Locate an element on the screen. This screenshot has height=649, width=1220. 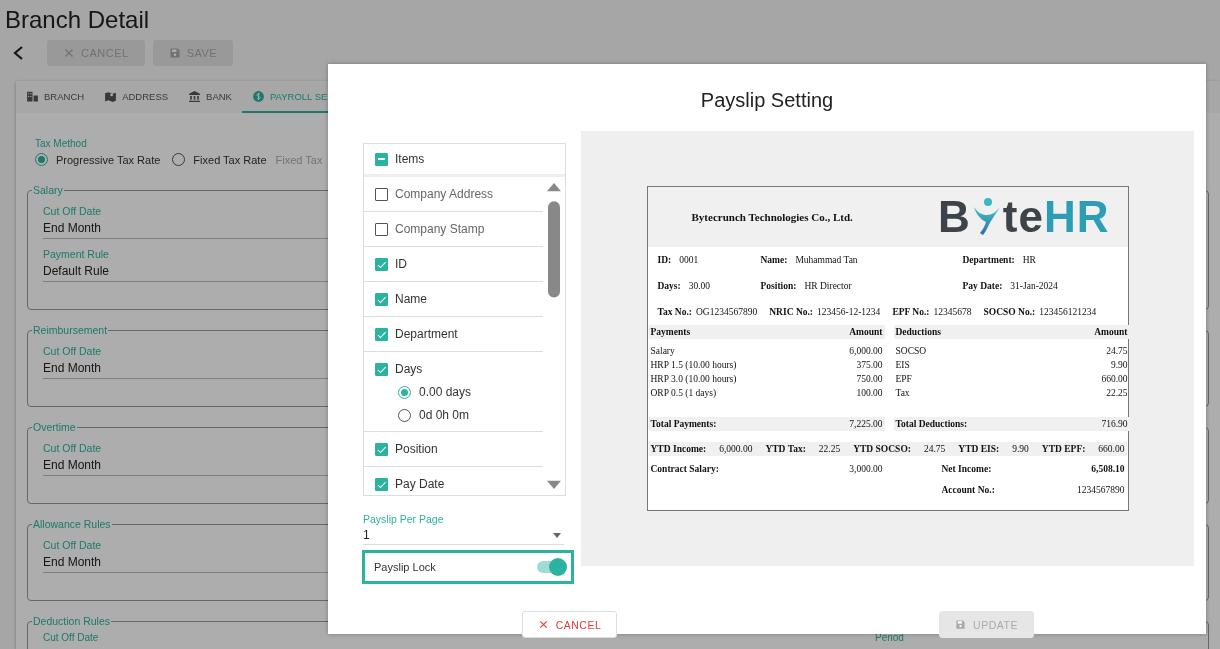
item-label: Position is located at coordinates (416, 449).